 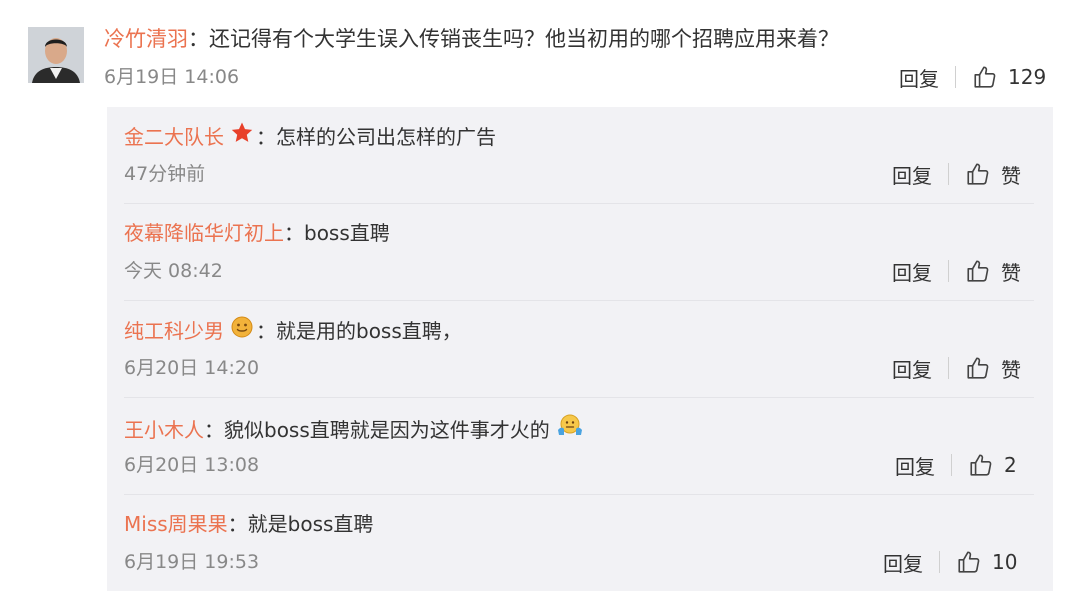 I want to click on main-comment-username: 冷竹清羽, so click(x=146, y=39).